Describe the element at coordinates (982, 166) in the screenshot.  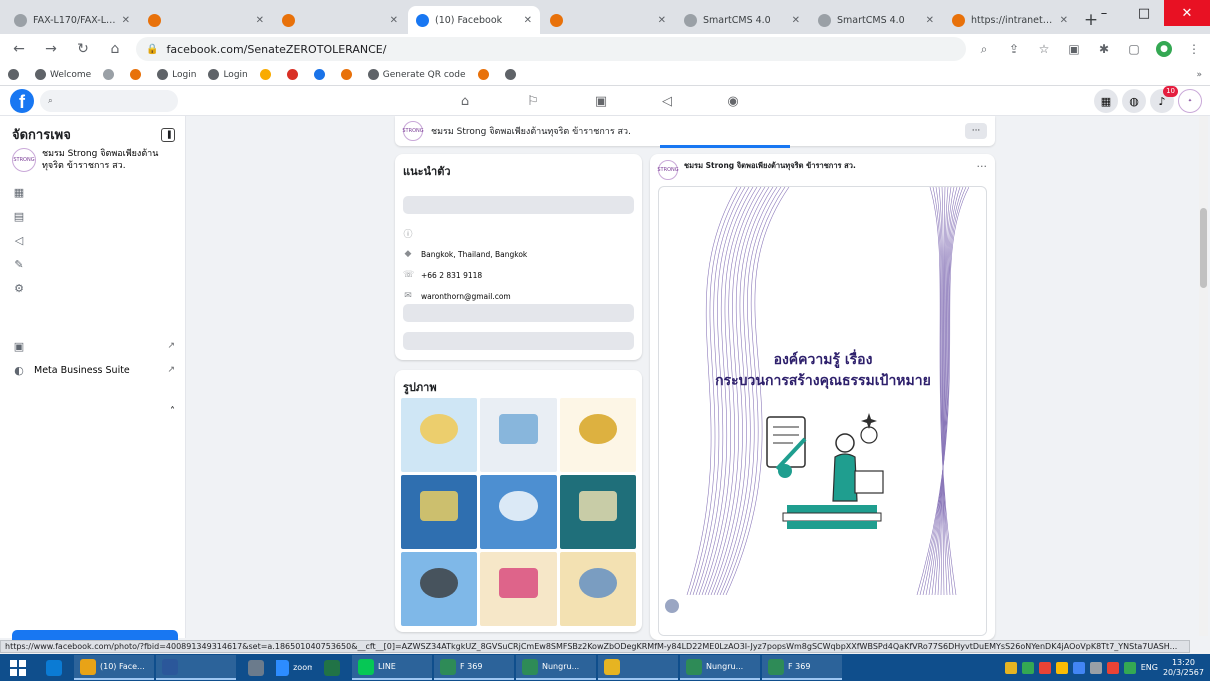
I see `post-more-button: ···` at that location.